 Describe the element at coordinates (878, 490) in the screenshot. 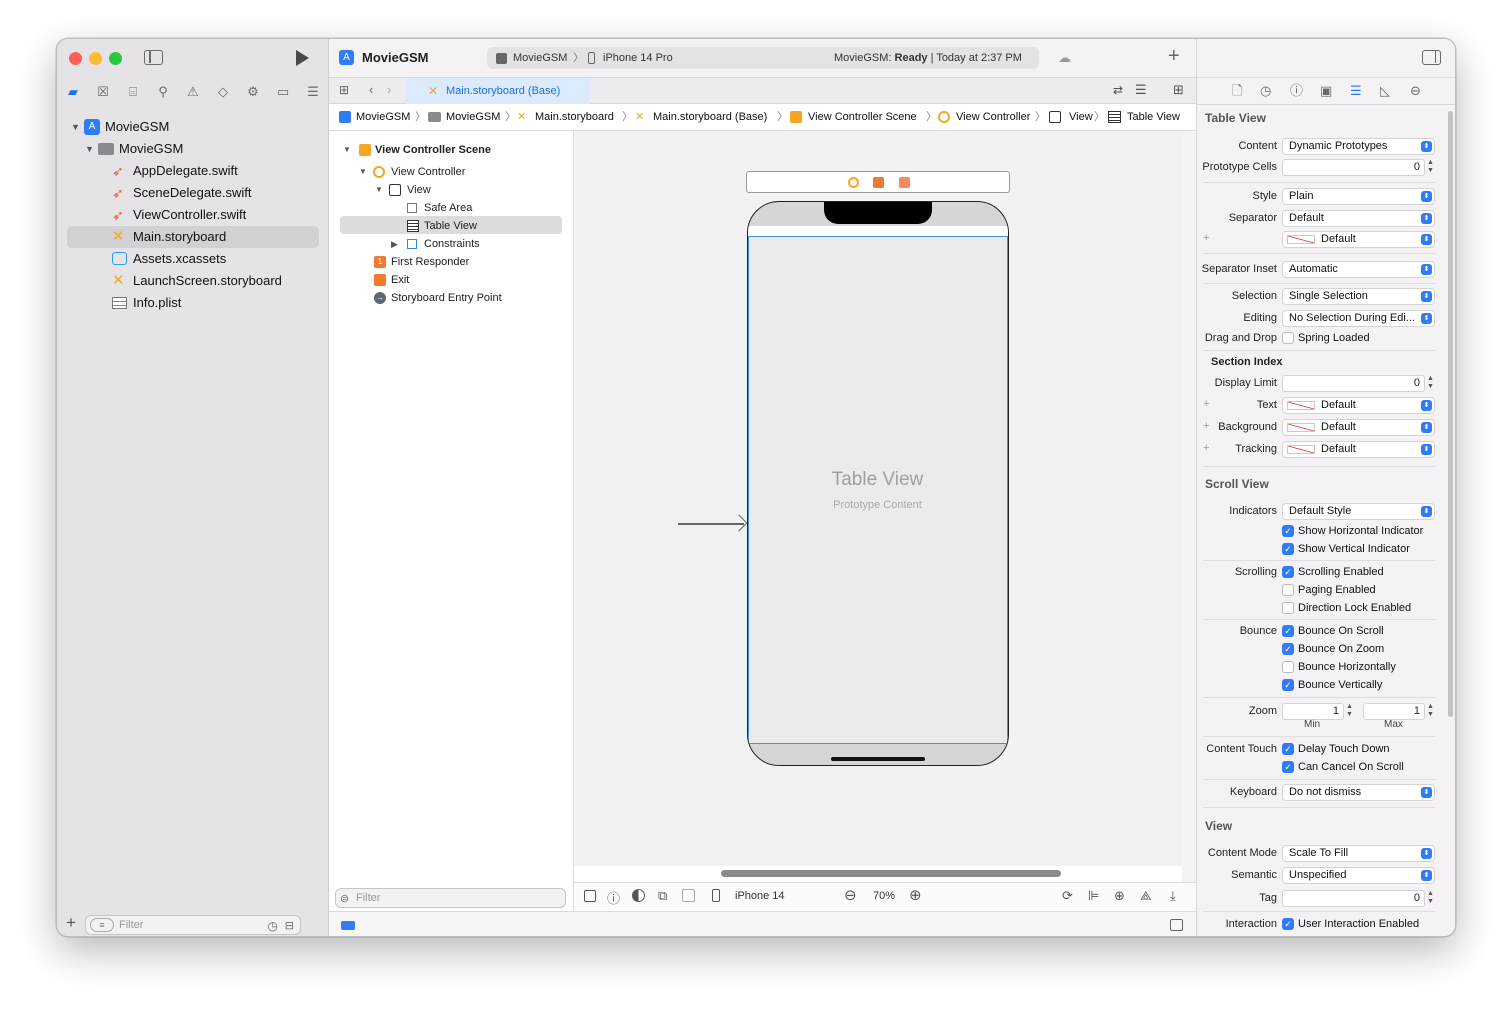

I see `table-view-area: Table View Prototype Content` at that location.